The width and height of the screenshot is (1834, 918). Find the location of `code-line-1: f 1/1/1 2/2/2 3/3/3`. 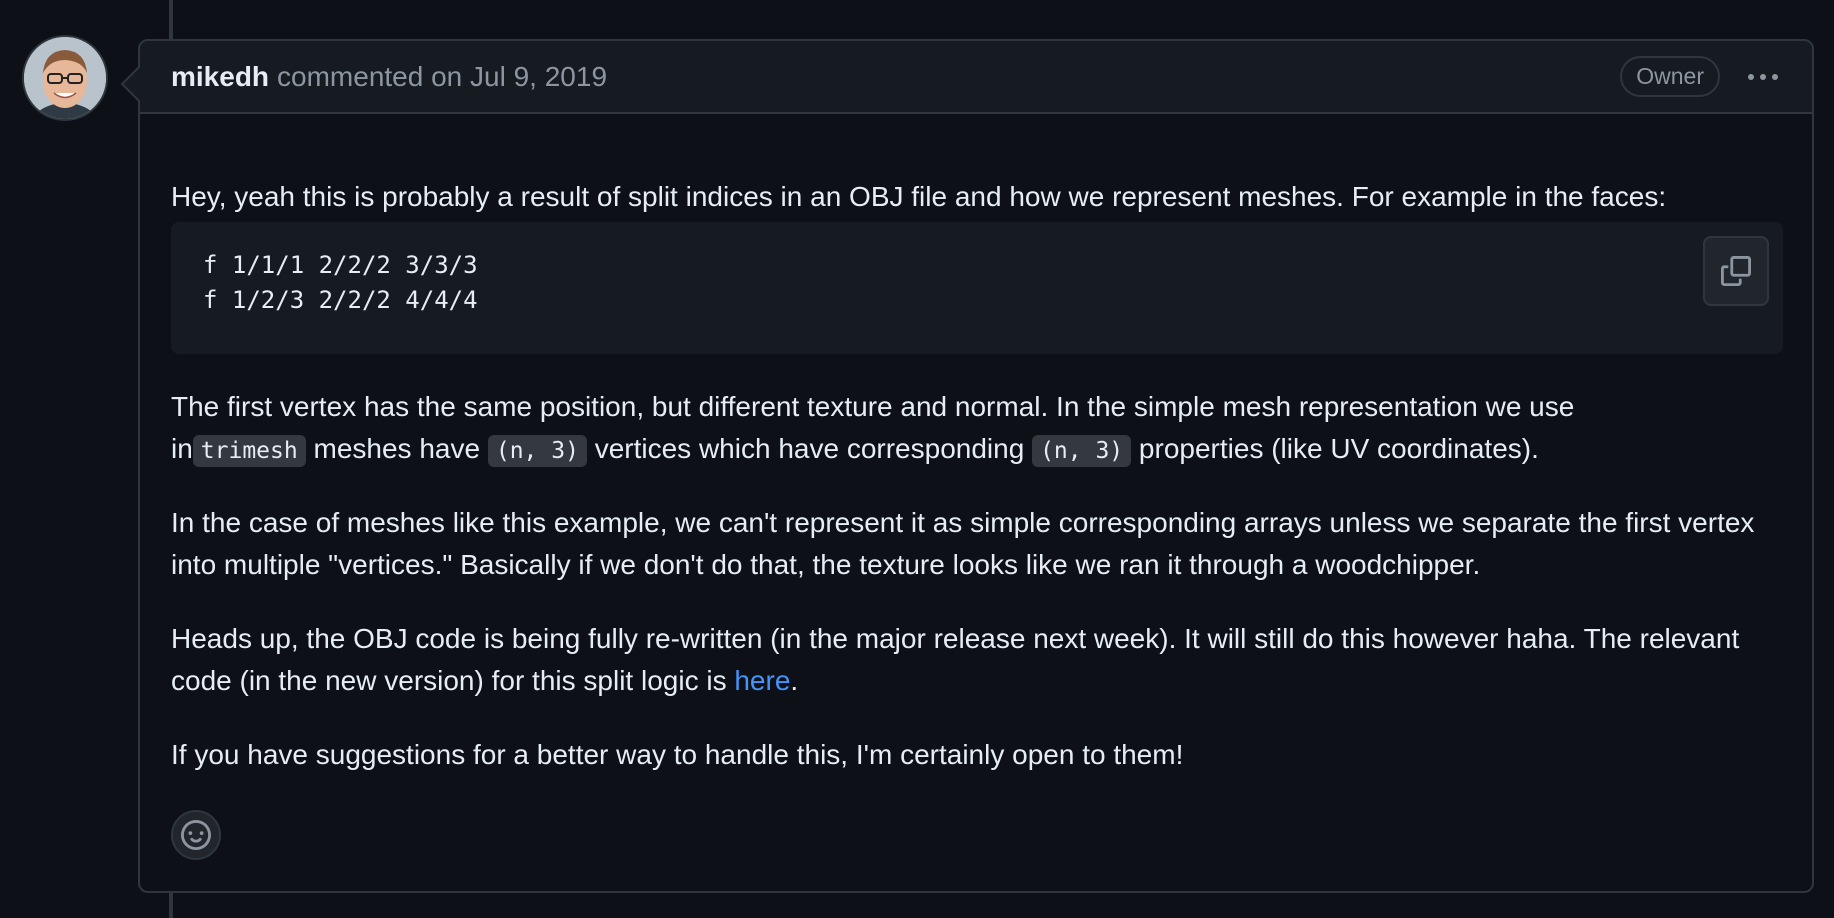

code-line-1: f 1/1/1 2/2/2 3/3/3 is located at coordinates (340, 265).